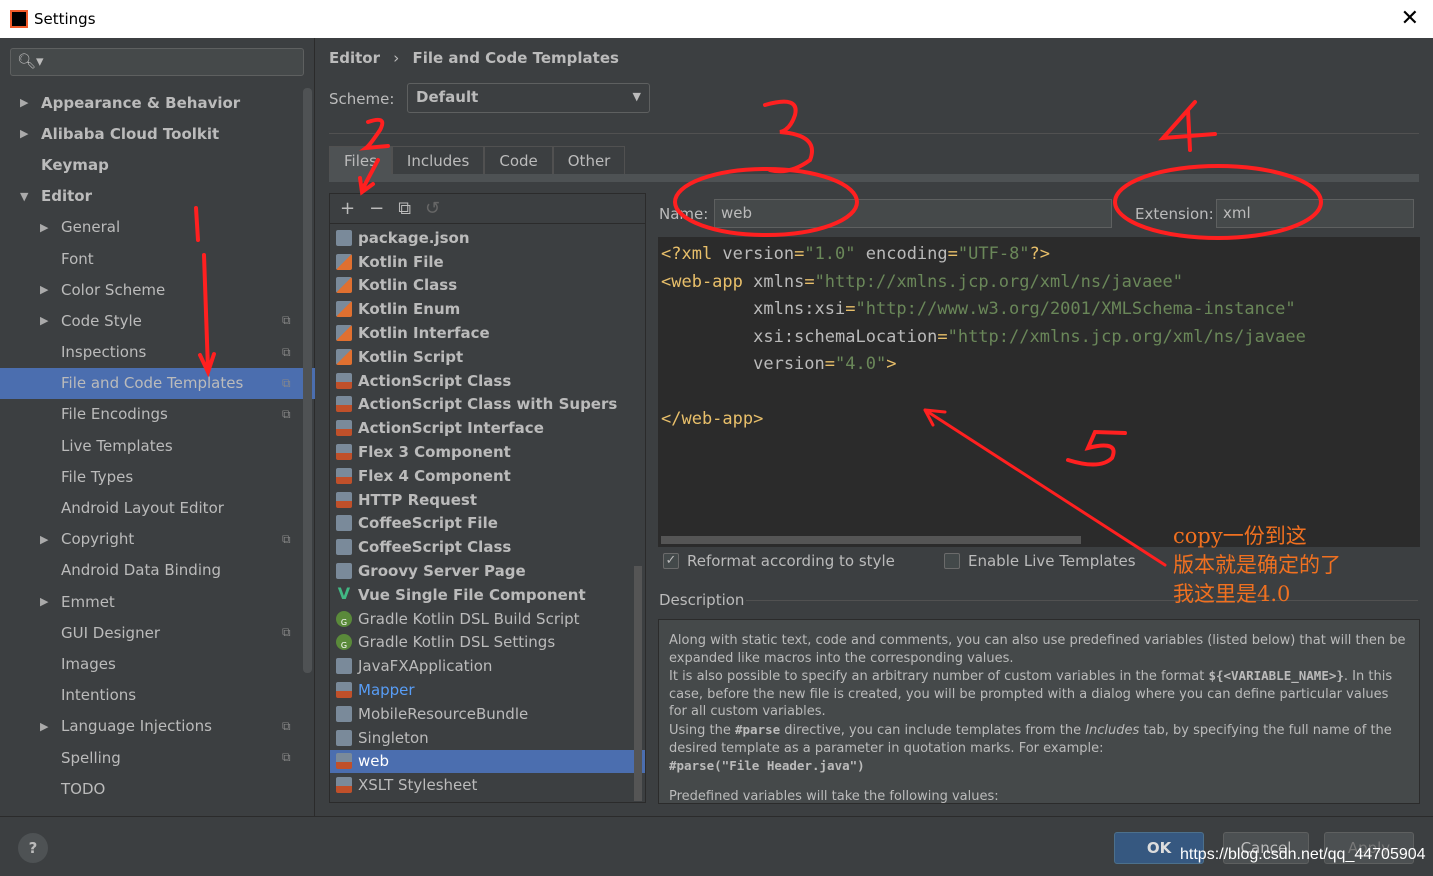 The width and height of the screenshot is (1433, 876). I want to click on tab-other: Other, so click(589, 160).